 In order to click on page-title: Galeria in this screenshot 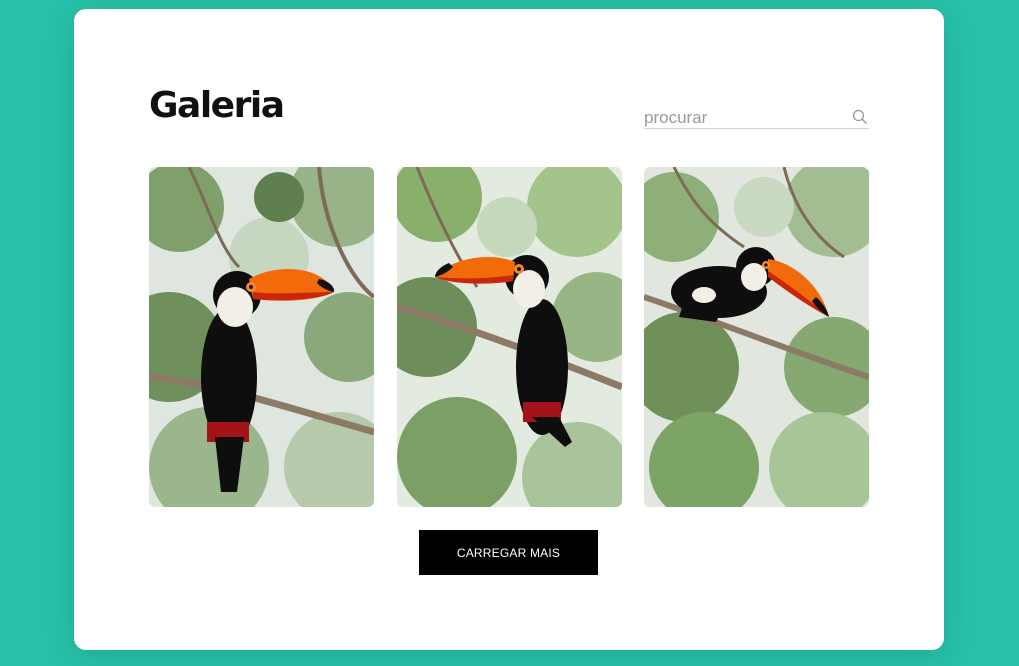, I will do `click(217, 105)`.